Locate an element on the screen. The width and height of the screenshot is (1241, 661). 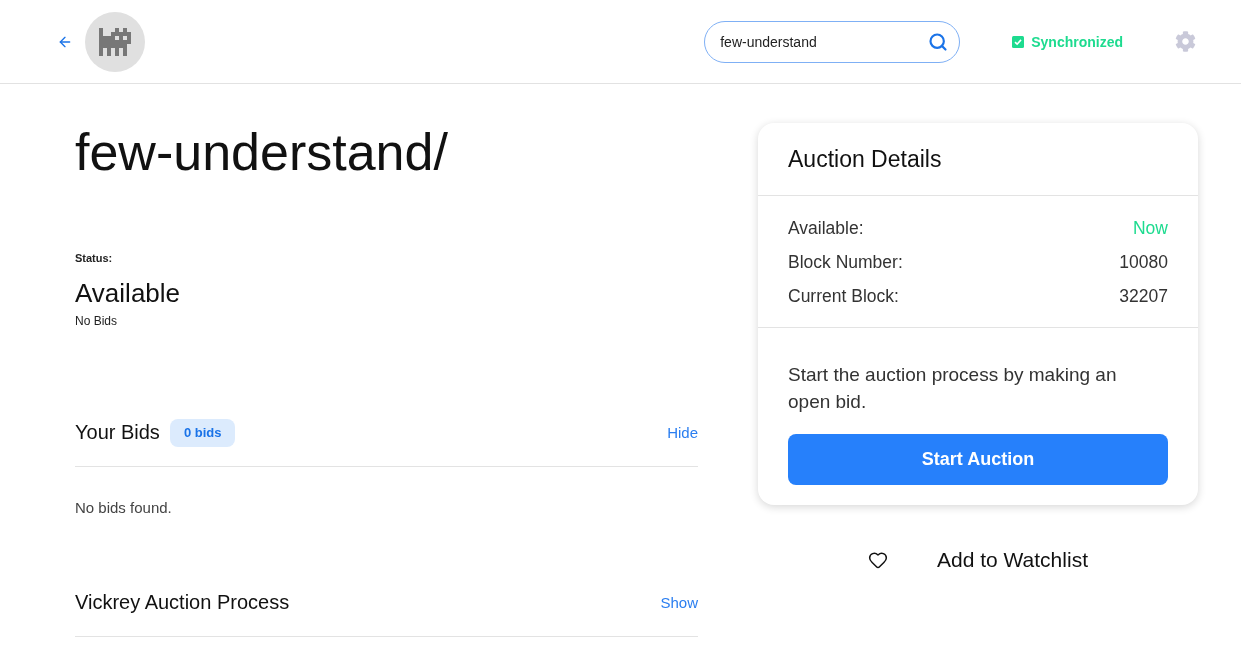
start-auction-button: Start Auction is located at coordinates (978, 459).